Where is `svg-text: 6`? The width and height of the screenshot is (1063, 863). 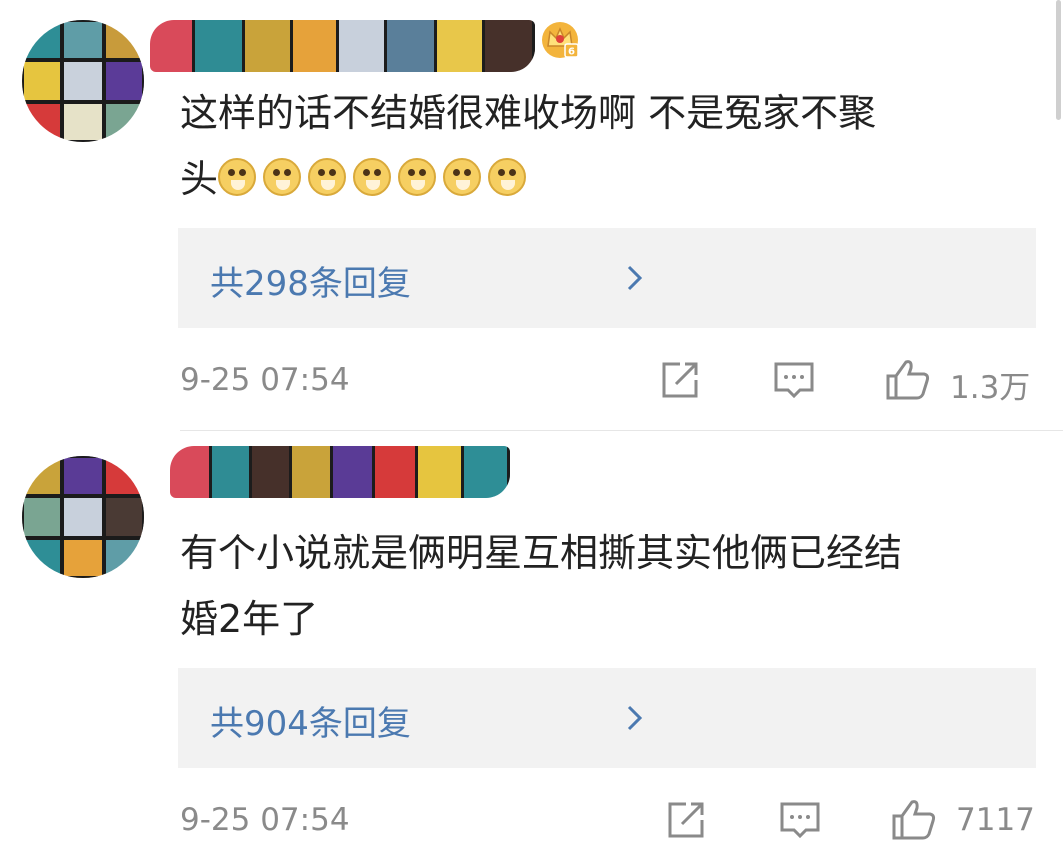
svg-text: 6 is located at coordinates (571, 52).